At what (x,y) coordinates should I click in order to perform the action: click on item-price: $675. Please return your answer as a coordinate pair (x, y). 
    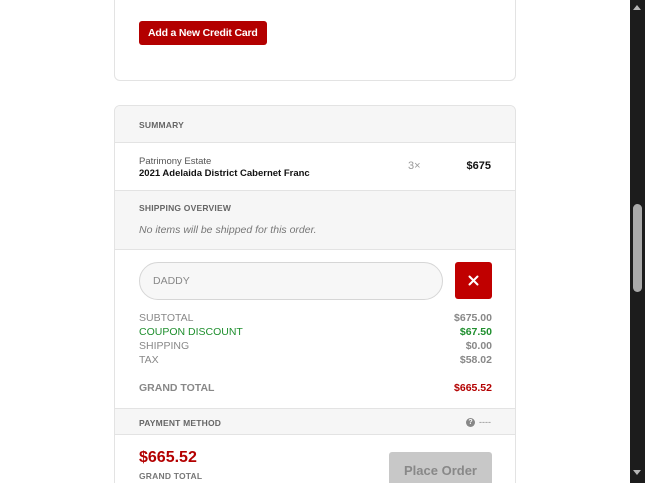
    Looking at the image, I should click on (478, 166).